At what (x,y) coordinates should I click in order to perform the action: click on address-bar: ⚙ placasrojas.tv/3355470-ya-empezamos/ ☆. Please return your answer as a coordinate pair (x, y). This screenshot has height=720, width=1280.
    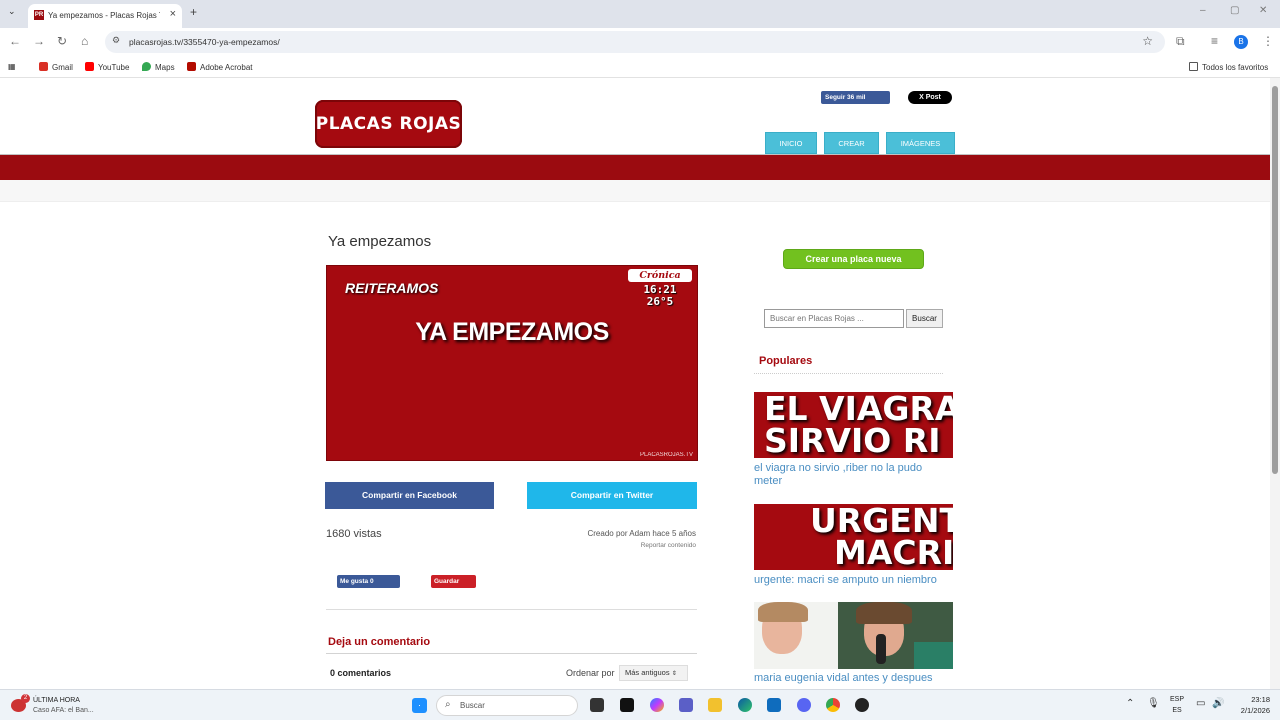
    Looking at the image, I should click on (635, 42).